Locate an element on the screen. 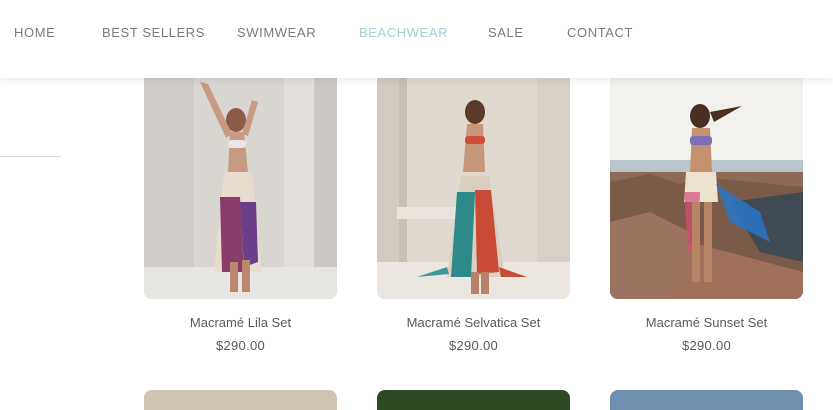  nav-contact: CONTACT is located at coordinates (600, 32).